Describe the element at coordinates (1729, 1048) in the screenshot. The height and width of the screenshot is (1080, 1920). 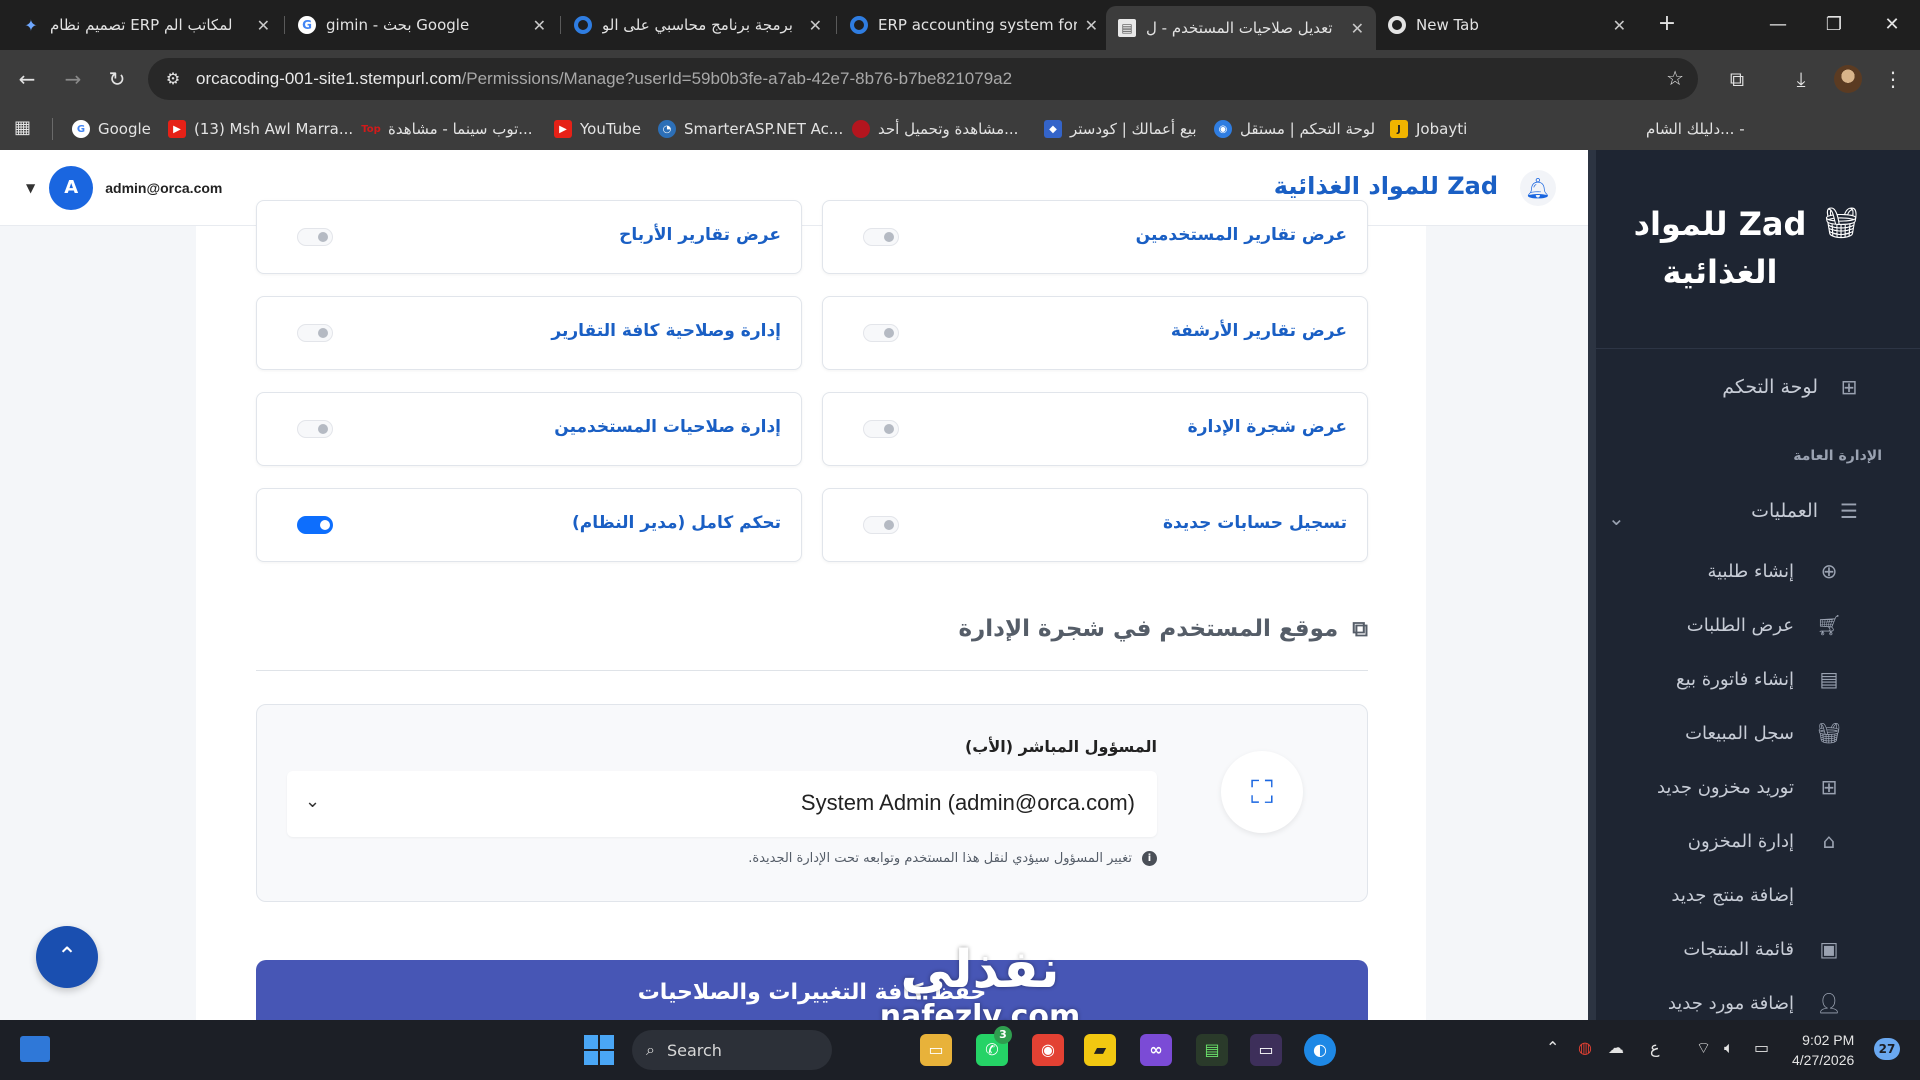
I see `volume-icon: 🔈︎` at that location.